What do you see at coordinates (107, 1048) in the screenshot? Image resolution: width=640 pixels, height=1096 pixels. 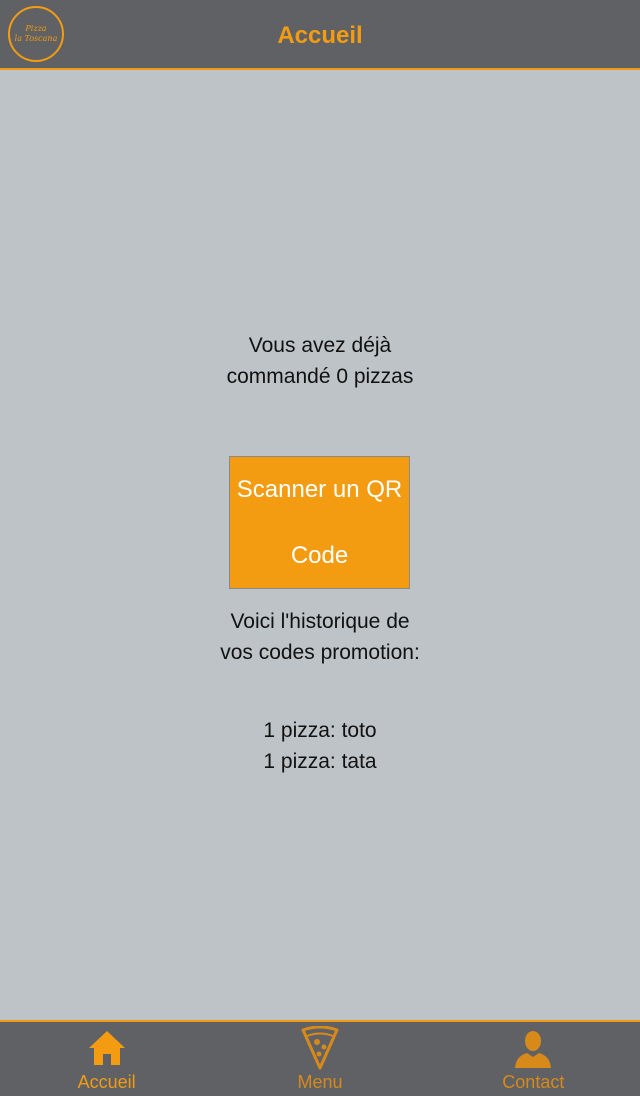 I see `home-icon` at bounding box center [107, 1048].